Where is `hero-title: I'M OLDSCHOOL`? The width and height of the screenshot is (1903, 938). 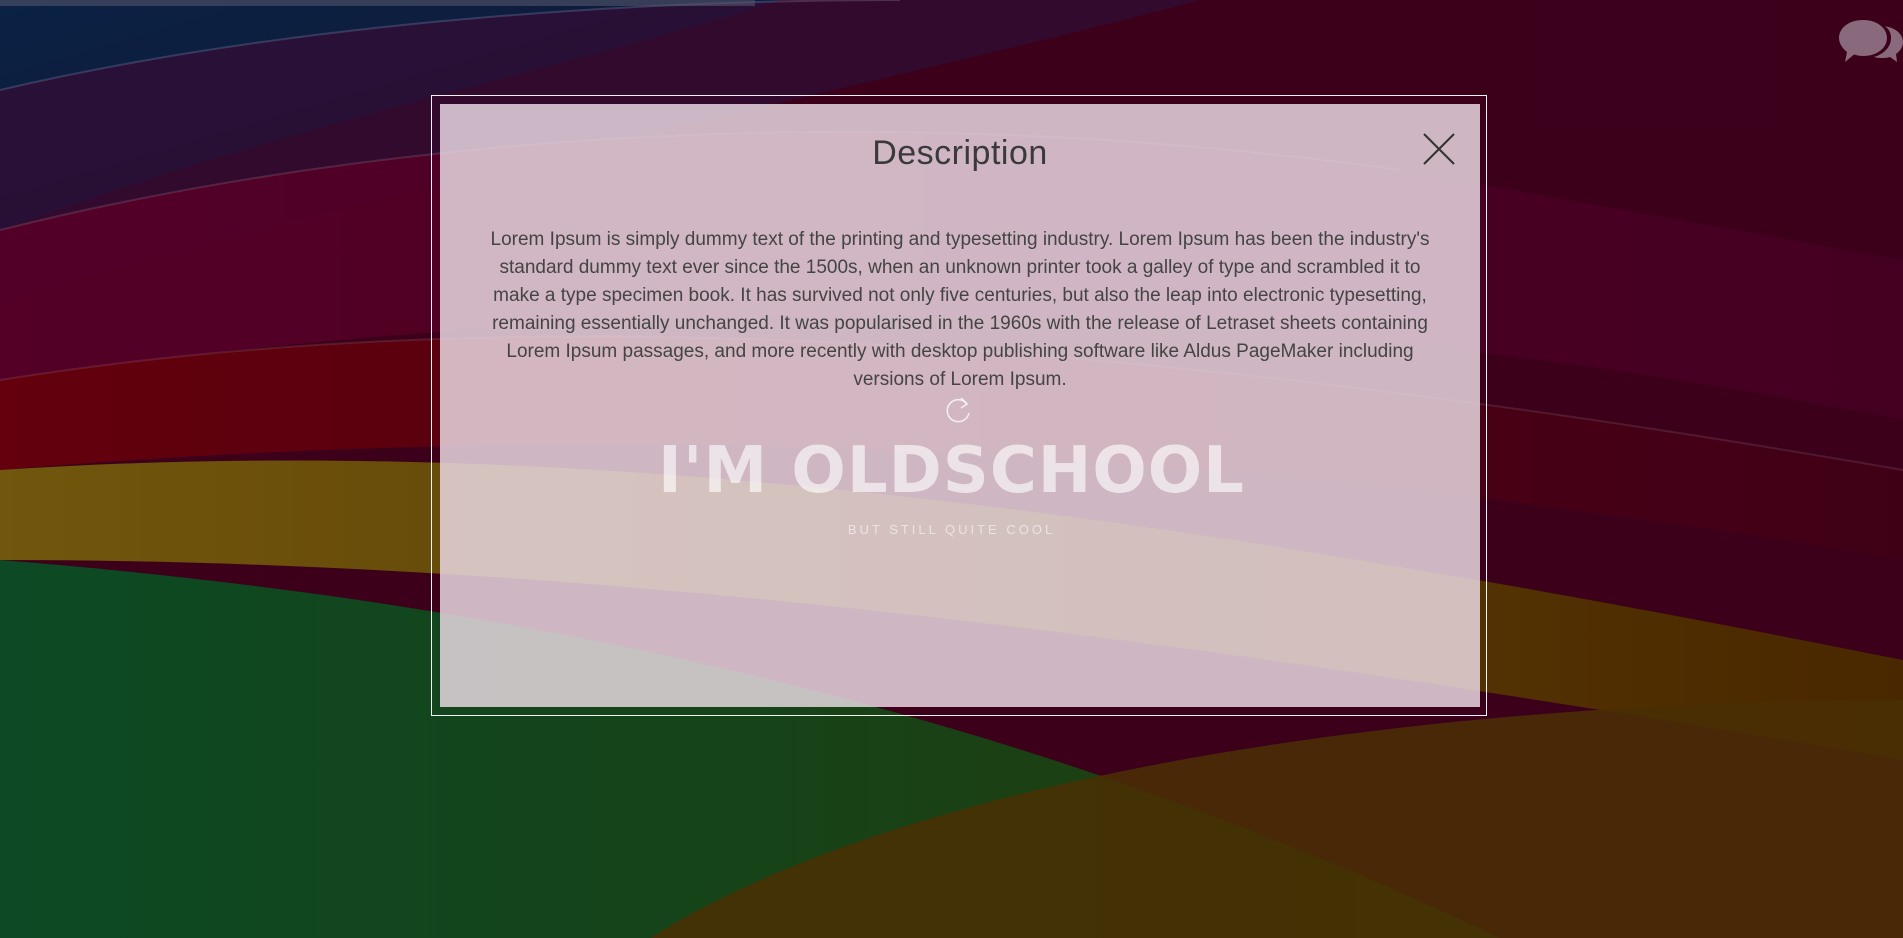
hero-title: I'M OLDSCHOOL is located at coordinates (951, 471).